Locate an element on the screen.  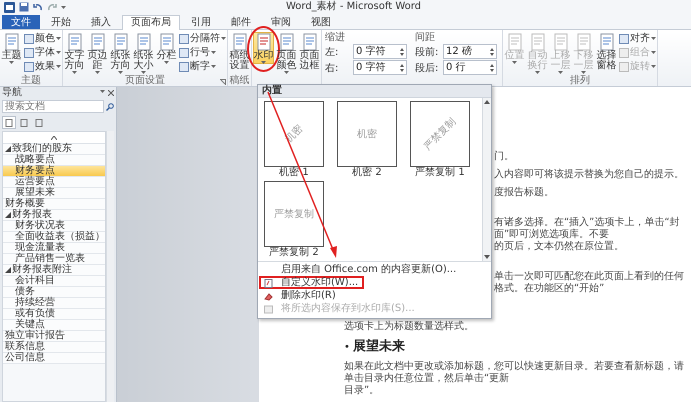
outline-item: 独立审计报告 is located at coordinates (54, 336).